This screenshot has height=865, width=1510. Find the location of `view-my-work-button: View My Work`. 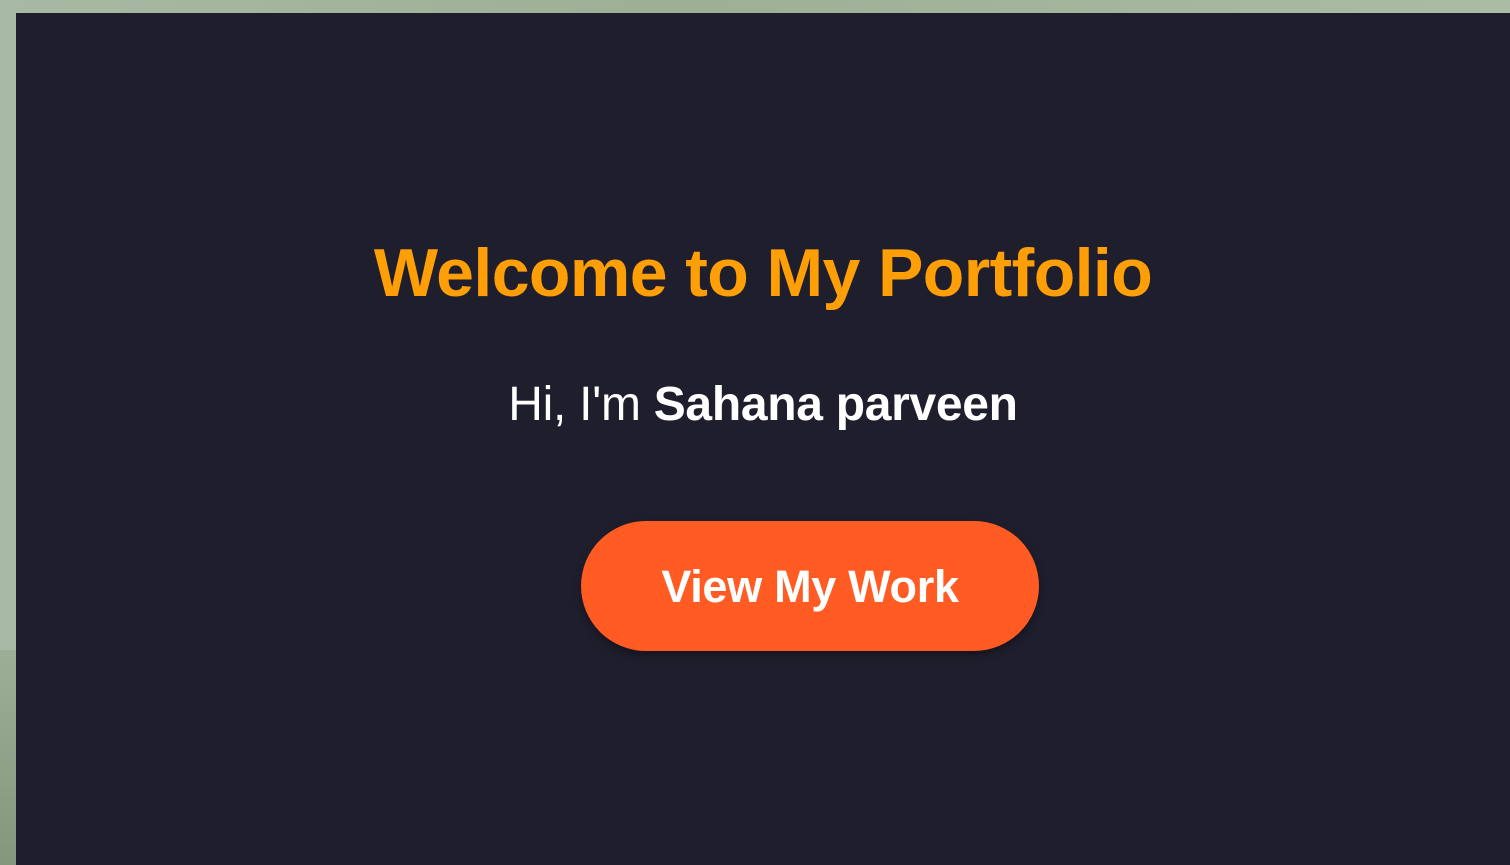

view-my-work-button: View My Work is located at coordinates (810, 586).